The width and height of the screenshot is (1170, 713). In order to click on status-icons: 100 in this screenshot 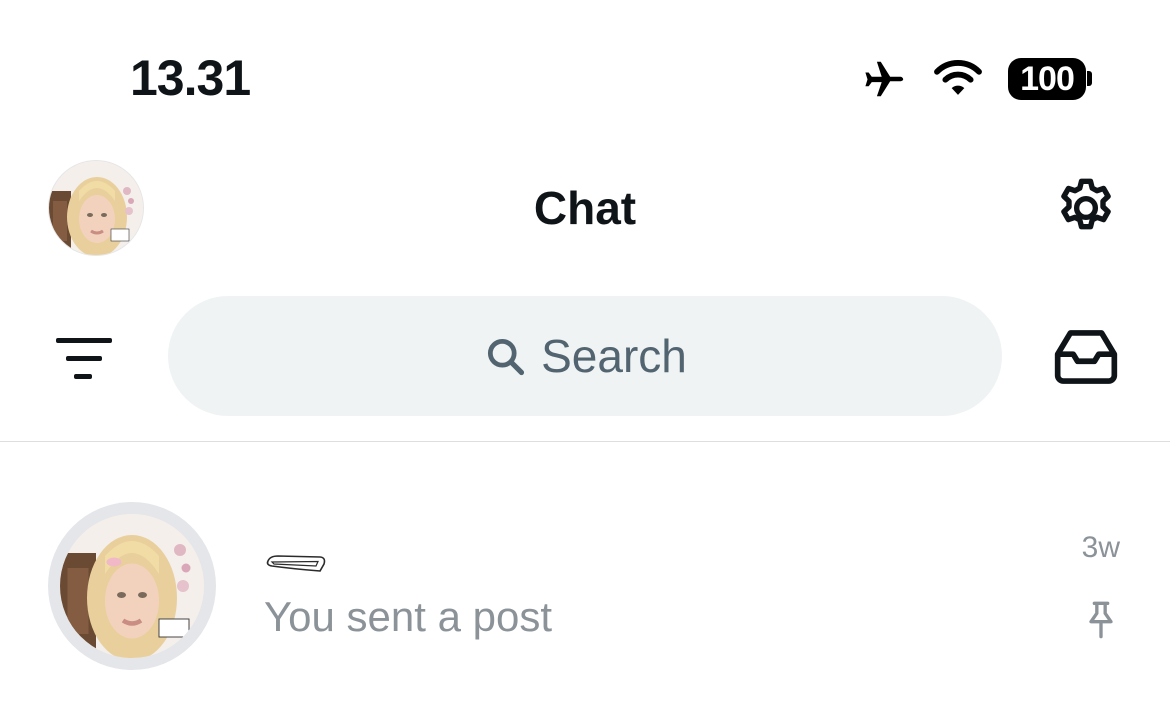, I will do `click(978, 79)`.